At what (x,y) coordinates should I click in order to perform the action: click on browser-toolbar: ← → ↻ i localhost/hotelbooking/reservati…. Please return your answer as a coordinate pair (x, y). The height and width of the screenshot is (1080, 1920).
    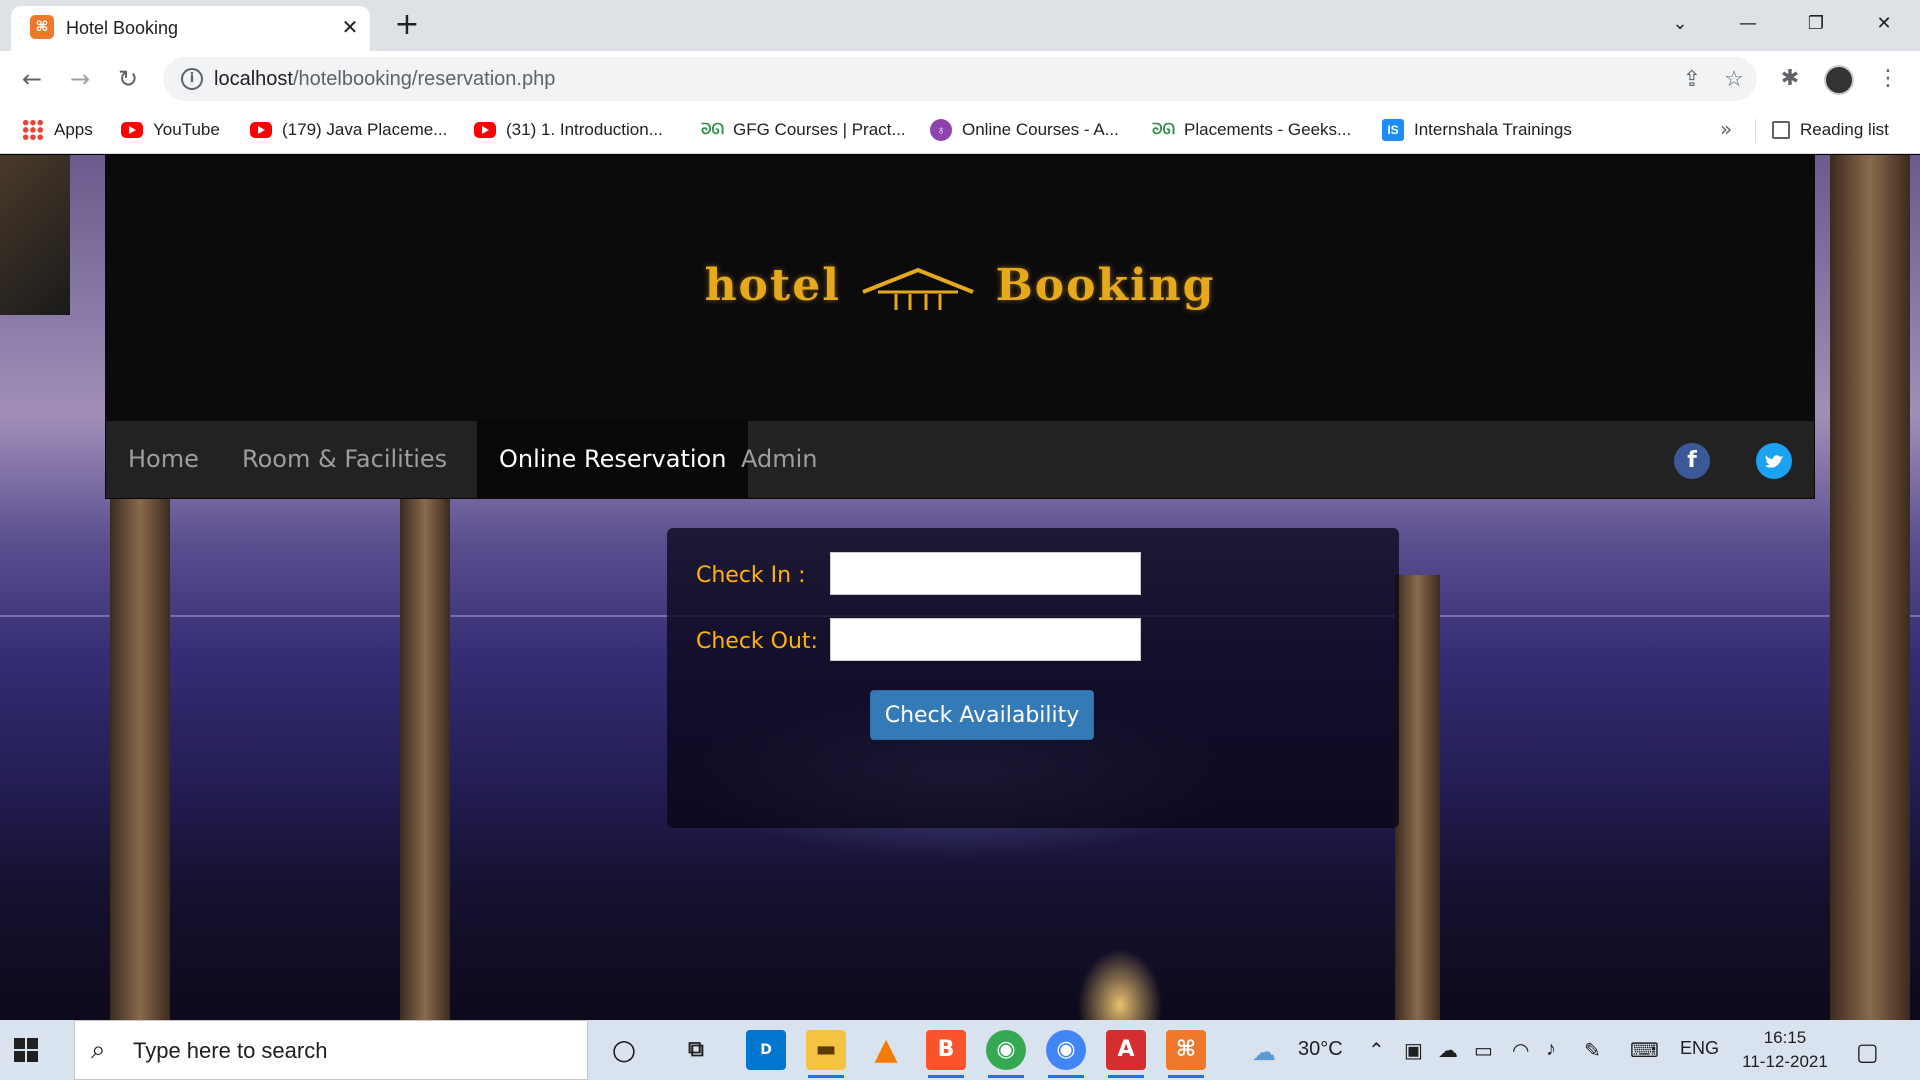
    Looking at the image, I should click on (960, 79).